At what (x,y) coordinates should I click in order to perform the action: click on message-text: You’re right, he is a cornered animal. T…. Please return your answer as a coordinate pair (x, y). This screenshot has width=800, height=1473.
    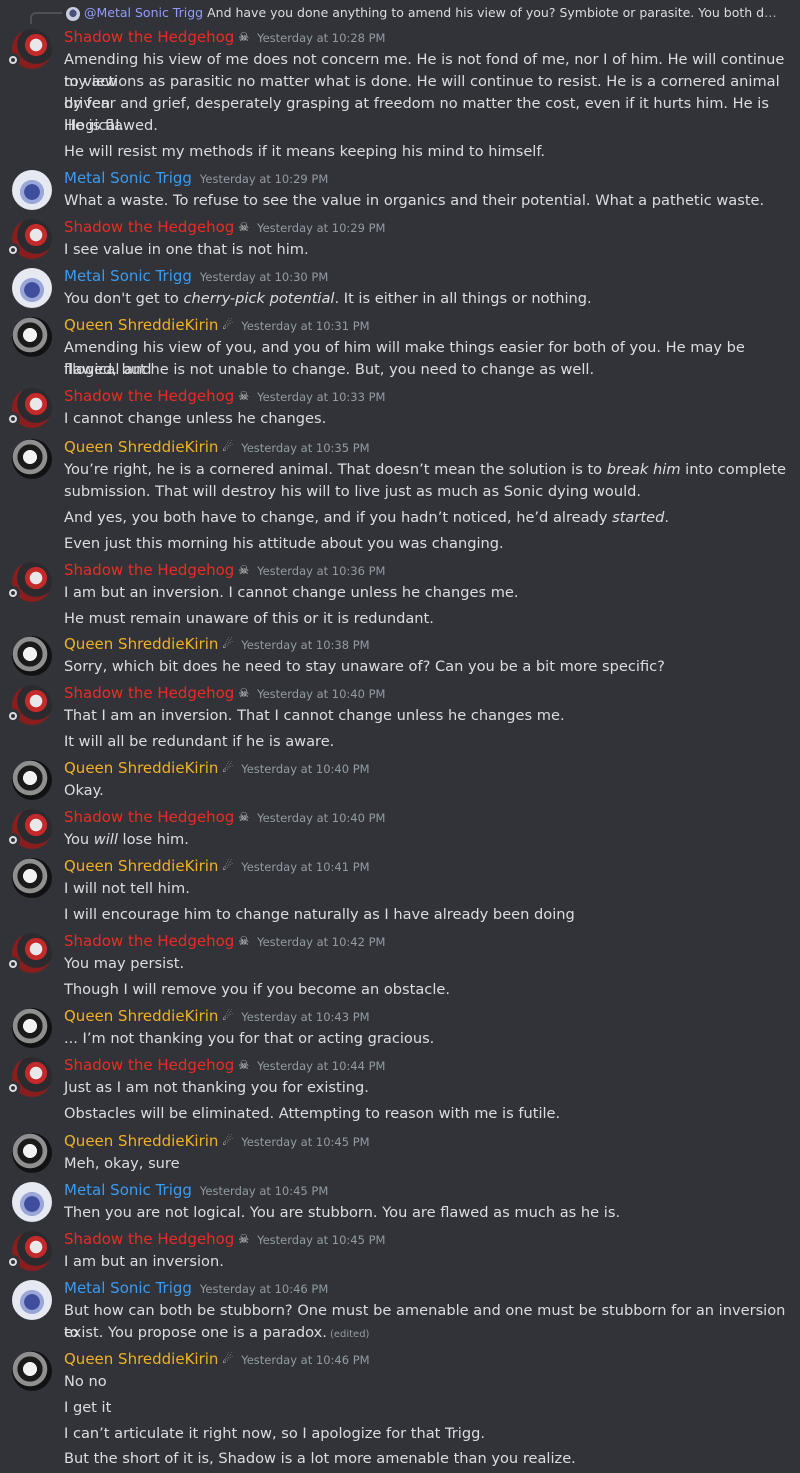
    Looking at the image, I should click on (425, 469).